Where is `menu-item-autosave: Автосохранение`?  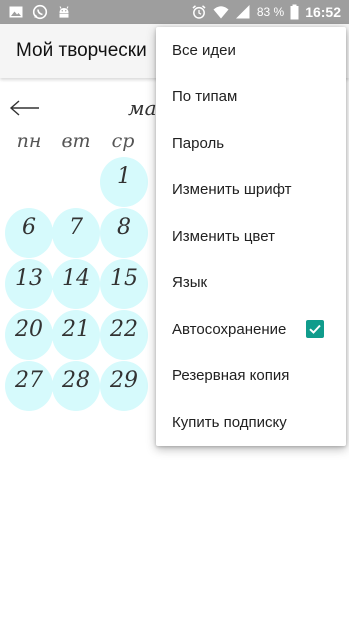
menu-item-autosave: Автосохранение is located at coordinates (251, 329).